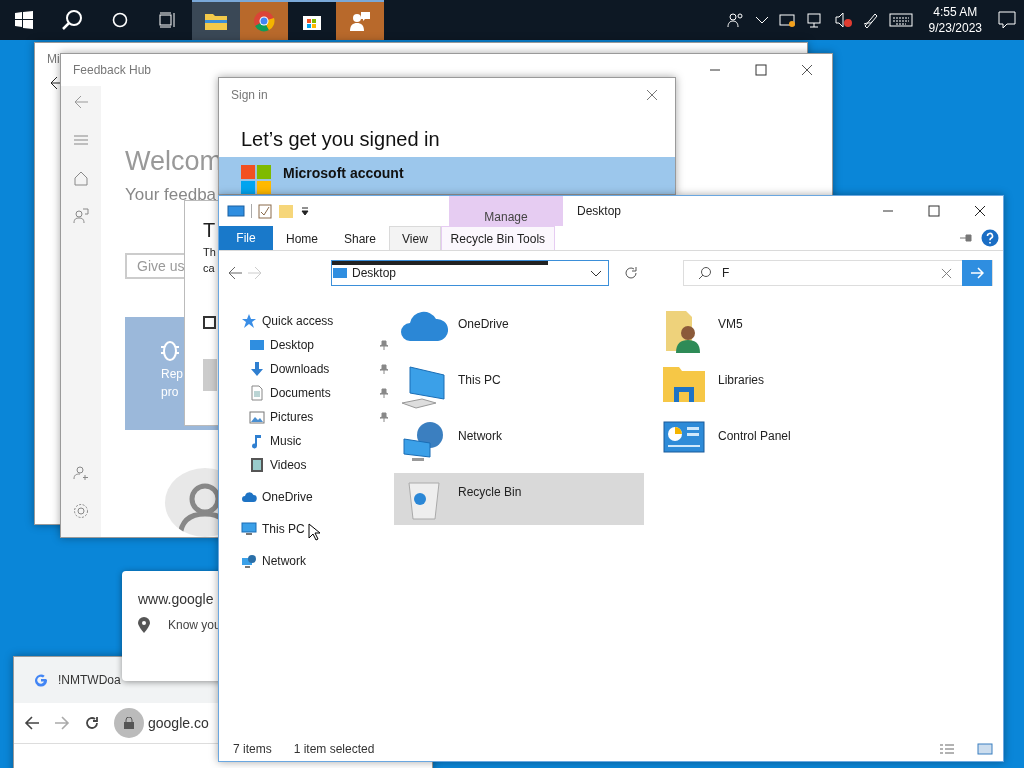 This screenshot has height=768, width=1024. What do you see at coordinates (171, 195) in the screenshot?
I see `subtitle: Your feedba` at bounding box center [171, 195].